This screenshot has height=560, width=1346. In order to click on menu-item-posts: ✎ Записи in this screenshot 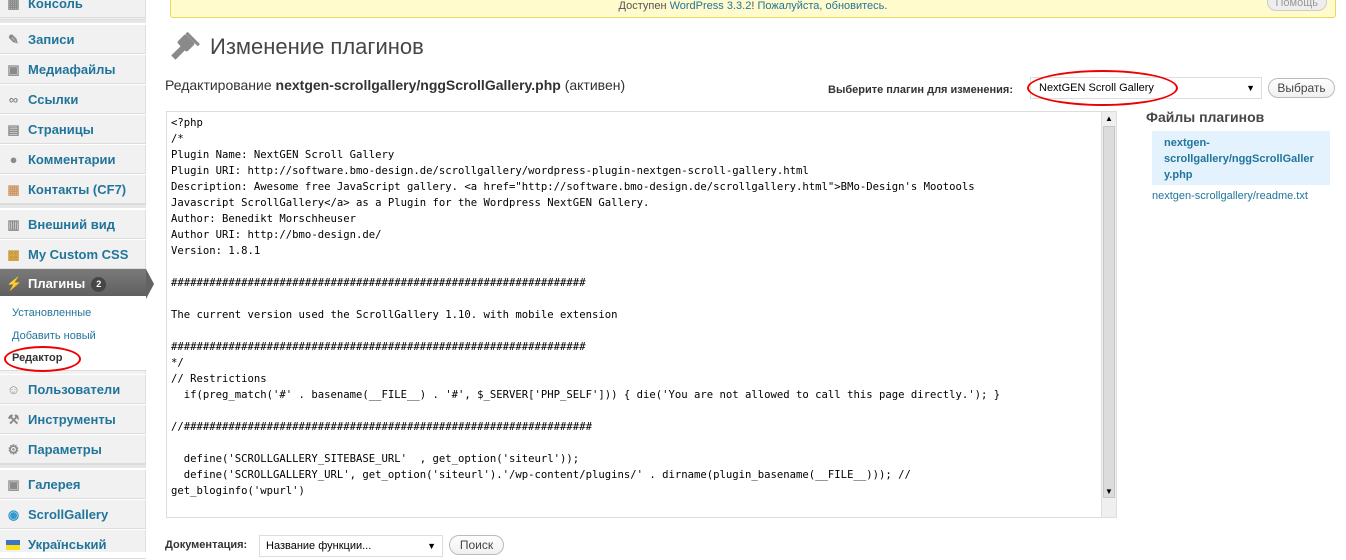, I will do `click(73, 39)`.